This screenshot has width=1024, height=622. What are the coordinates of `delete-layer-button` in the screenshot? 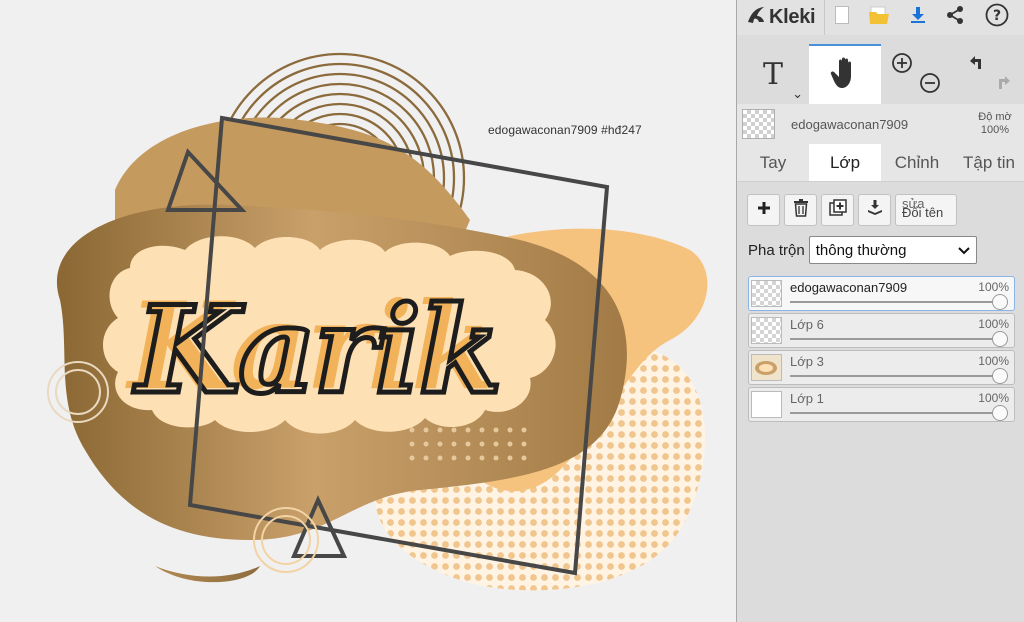 It's located at (800, 210).